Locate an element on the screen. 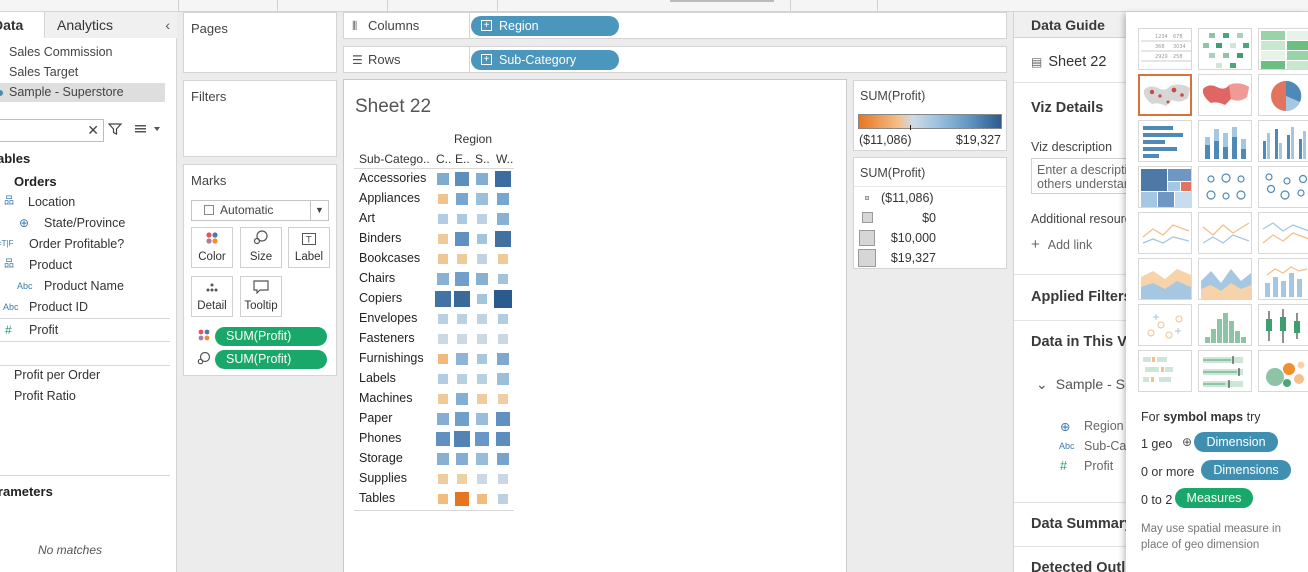 This screenshot has width=1308, height=572. sub-category-row-label: Labels is located at coordinates (377, 378).